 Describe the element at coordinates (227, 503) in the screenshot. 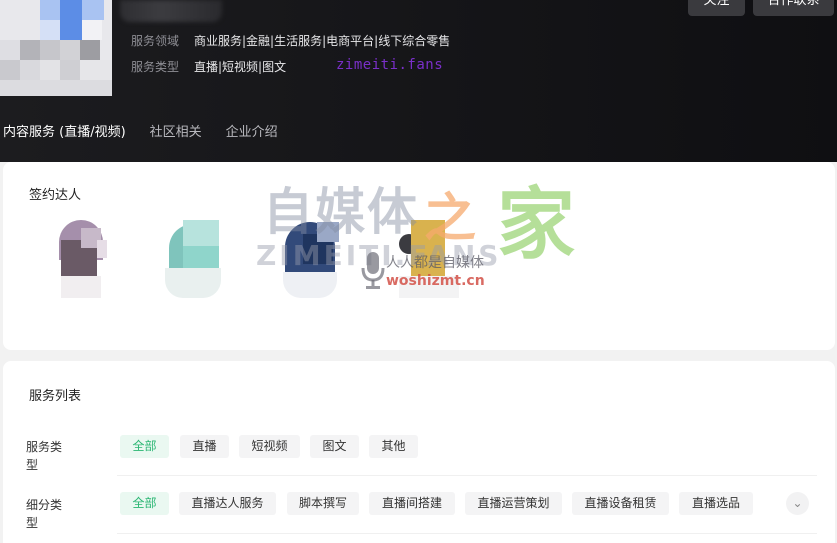

I see `sub-type-chip-live-talent: 直播达人服务` at that location.